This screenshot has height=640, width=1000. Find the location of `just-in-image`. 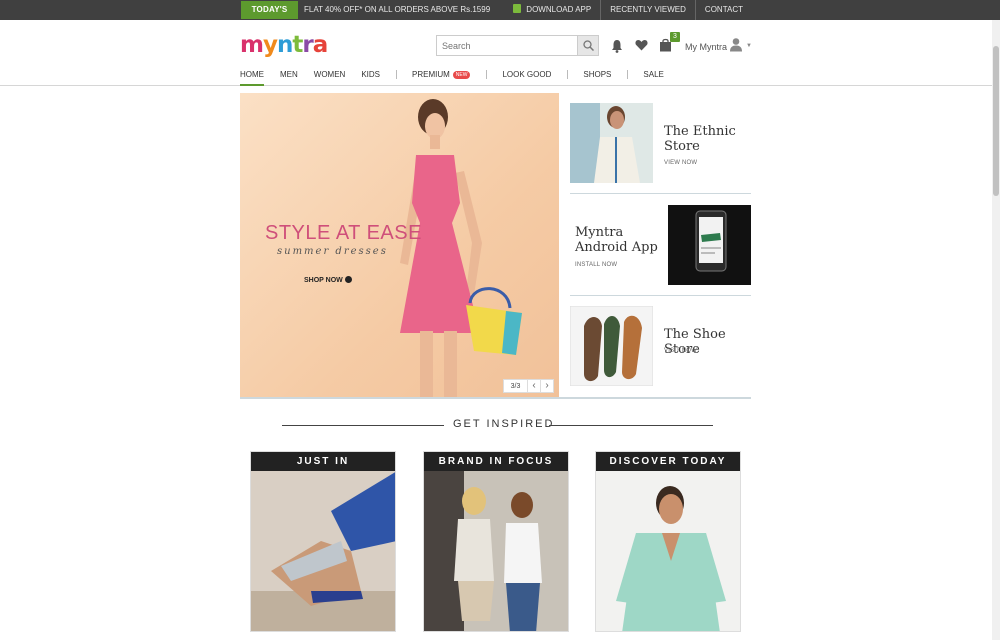

just-in-image is located at coordinates (323, 551).